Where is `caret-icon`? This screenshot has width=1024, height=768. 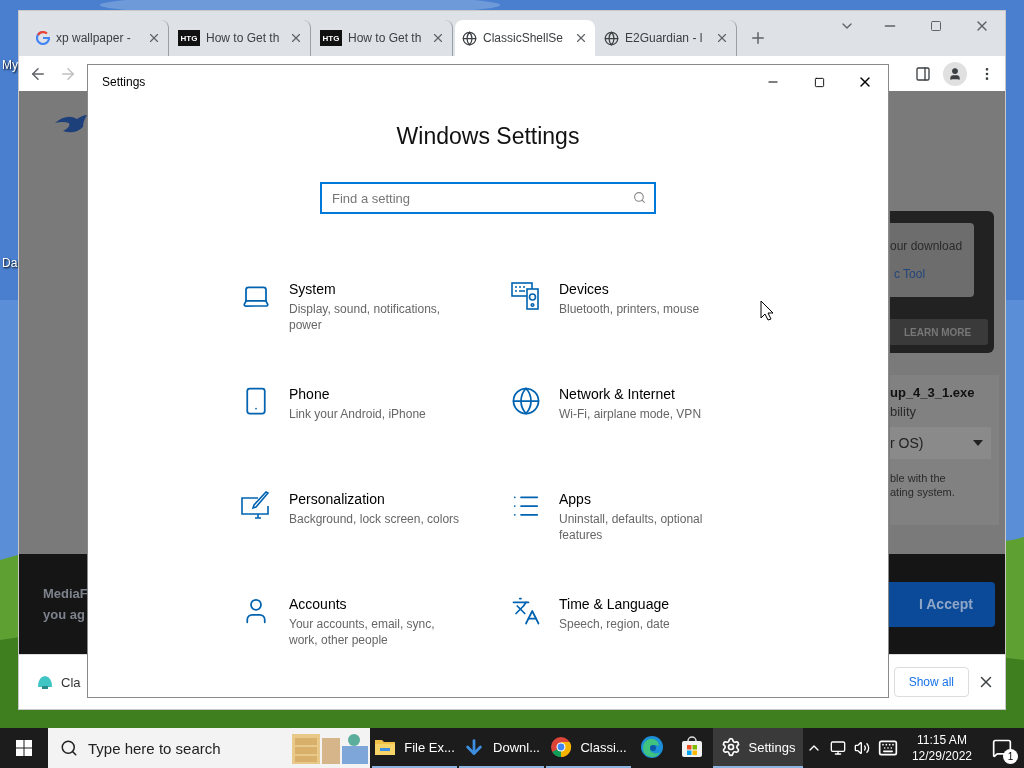
caret-icon is located at coordinates (978, 443).